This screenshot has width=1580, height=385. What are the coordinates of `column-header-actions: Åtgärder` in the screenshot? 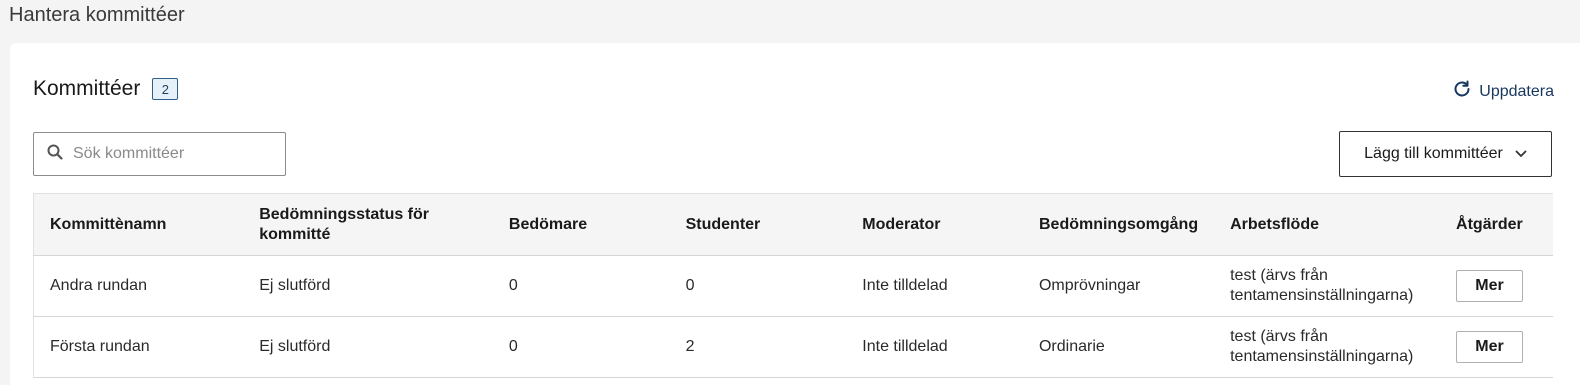 It's located at (1496, 224).